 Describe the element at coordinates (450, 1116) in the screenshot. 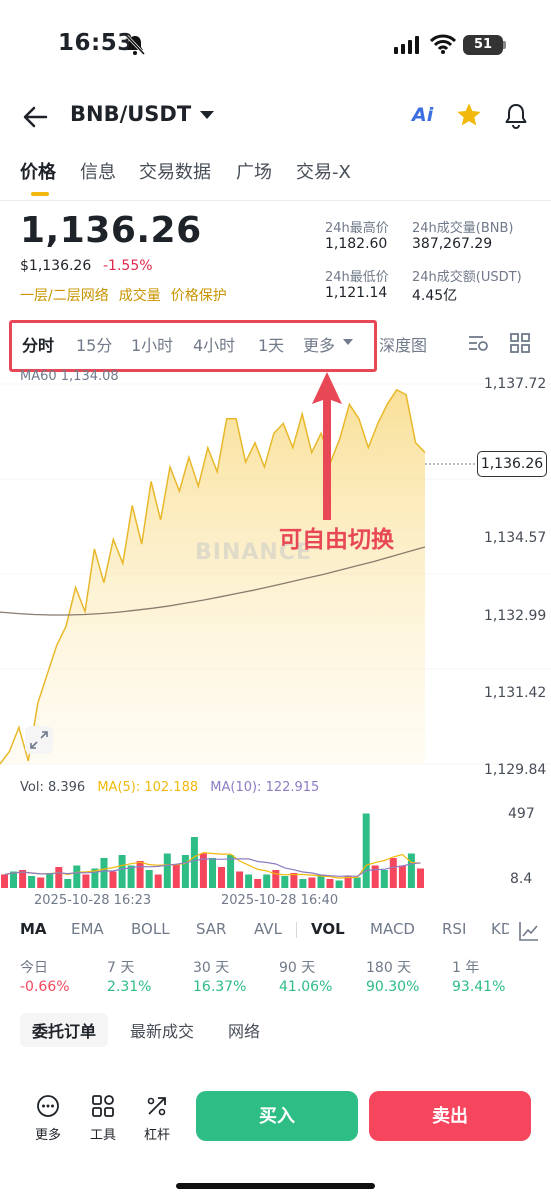

I see `sell-button: 卖出` at that location.